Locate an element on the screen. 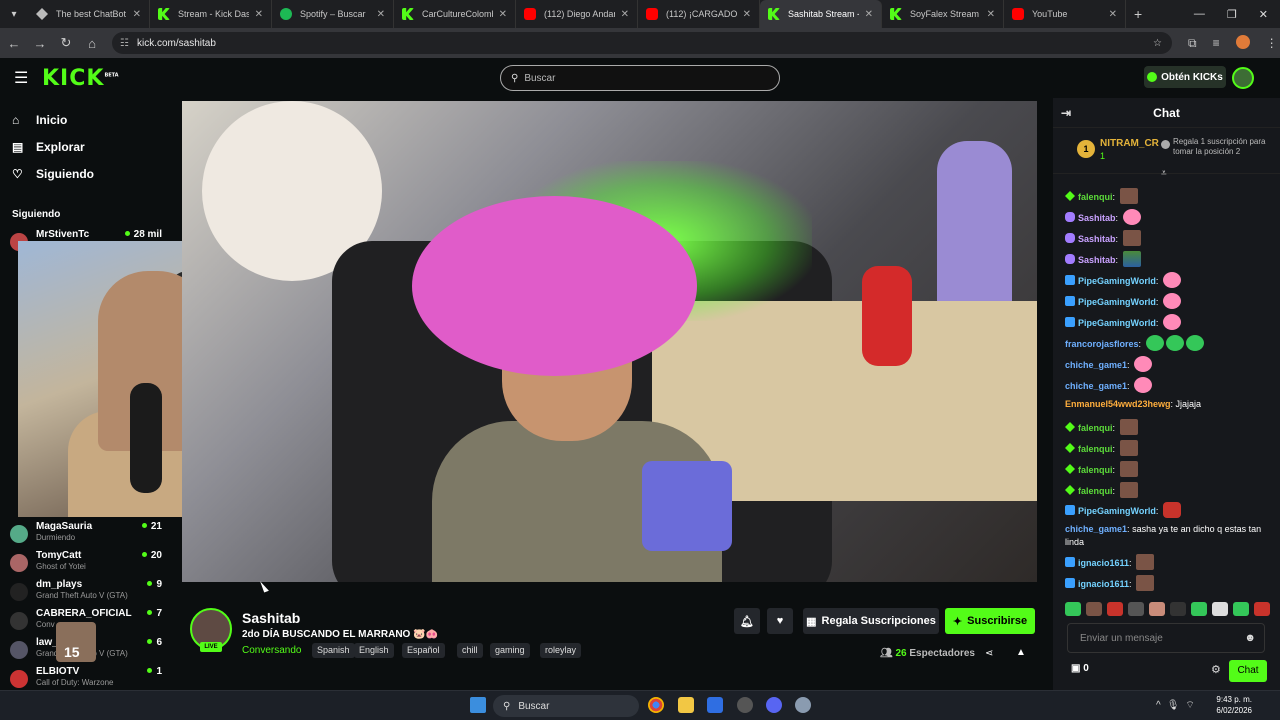  tag-chip: gaming is located at coordinates (510, 650).